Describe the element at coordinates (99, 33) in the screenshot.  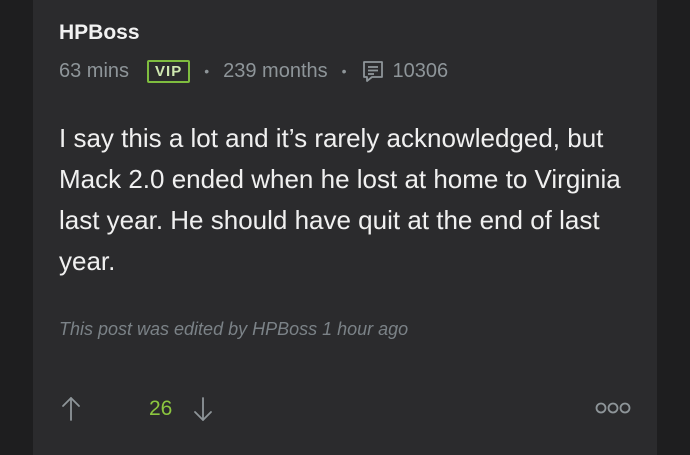
I see `post-author: HPBoss` at that location.